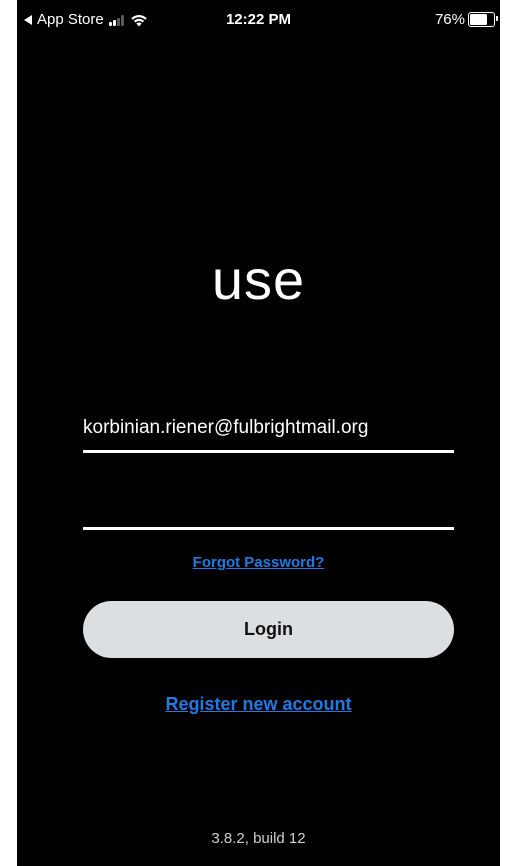 The image size is (517, 866). I want to click on battery-status: 76%, so click(466, 19).